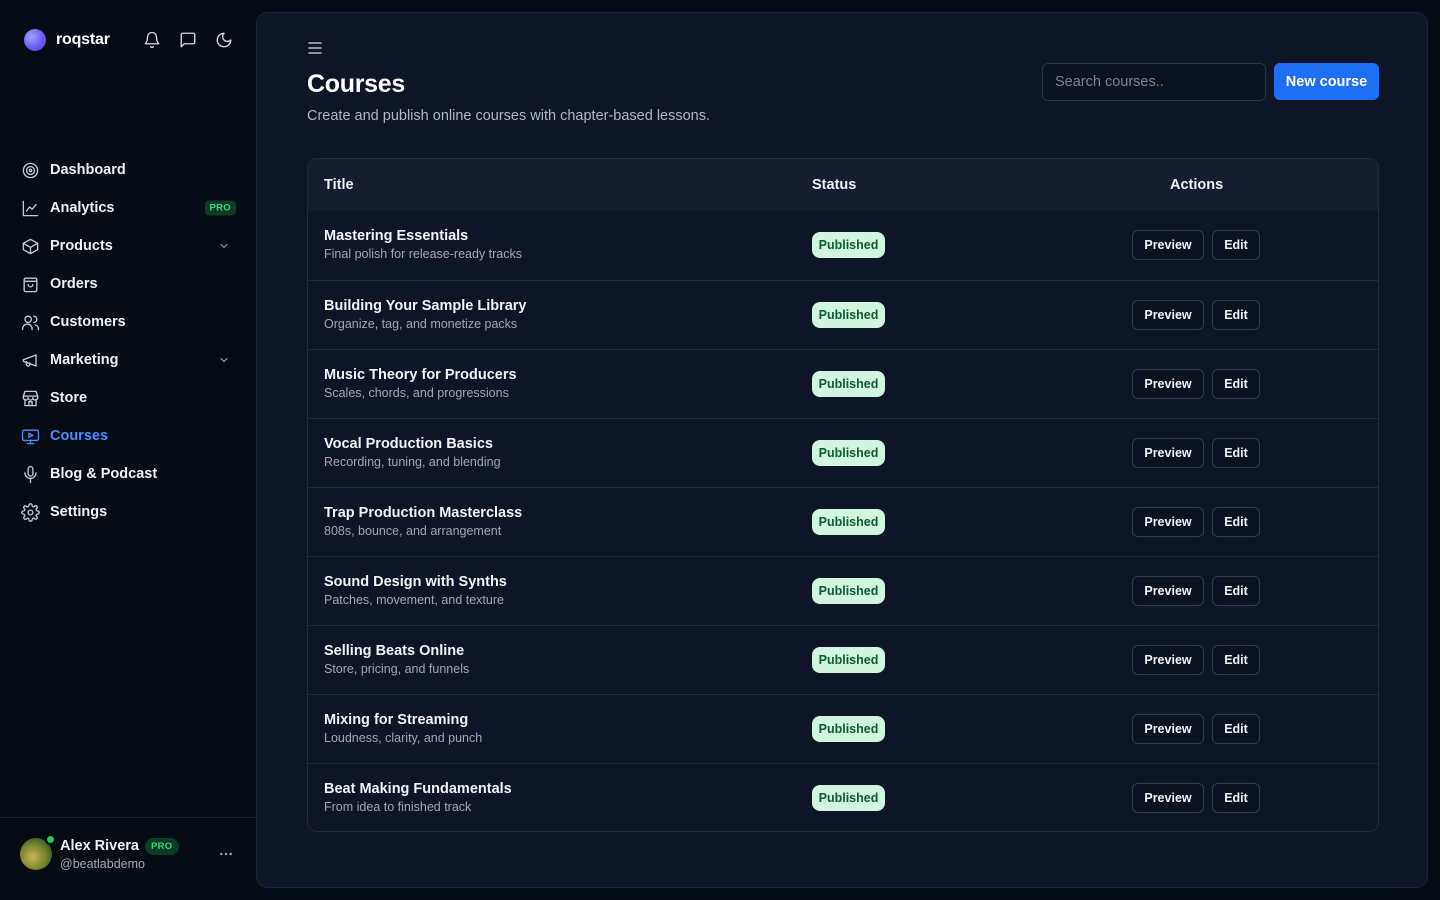 The height and width of the screenshot is (900, 1440). Describe the element at coordinates (128, 208) in the screenshot. I see `sidebar-item-analytics: Analytics PRO` at that location.